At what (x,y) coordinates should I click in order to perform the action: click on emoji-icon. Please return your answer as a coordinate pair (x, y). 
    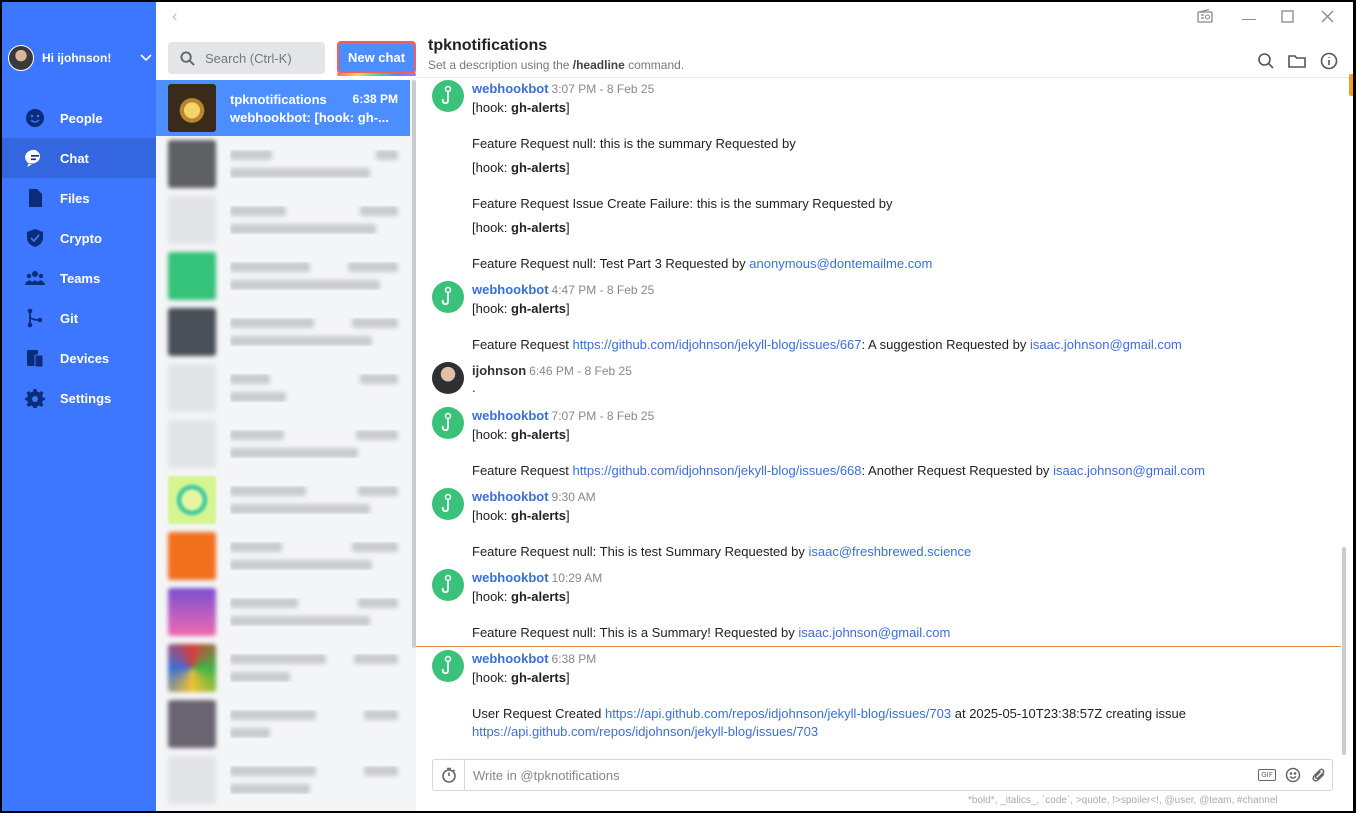
    Looking at the image, I should click on (1293, 775).